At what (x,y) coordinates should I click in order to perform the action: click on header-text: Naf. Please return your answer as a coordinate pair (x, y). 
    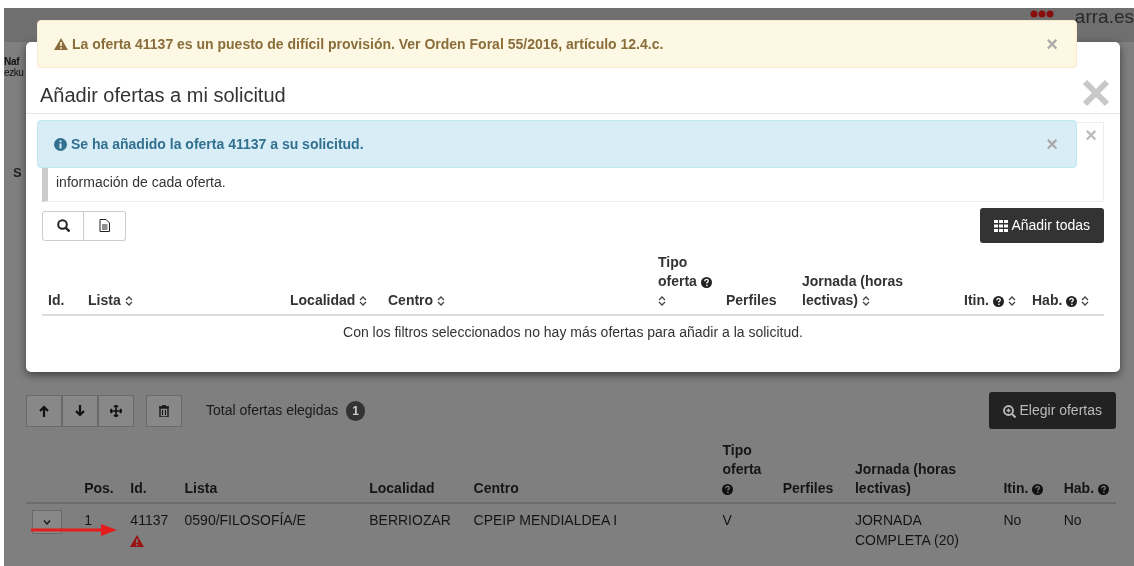
    Looking at the image, I should click on (12, 61).